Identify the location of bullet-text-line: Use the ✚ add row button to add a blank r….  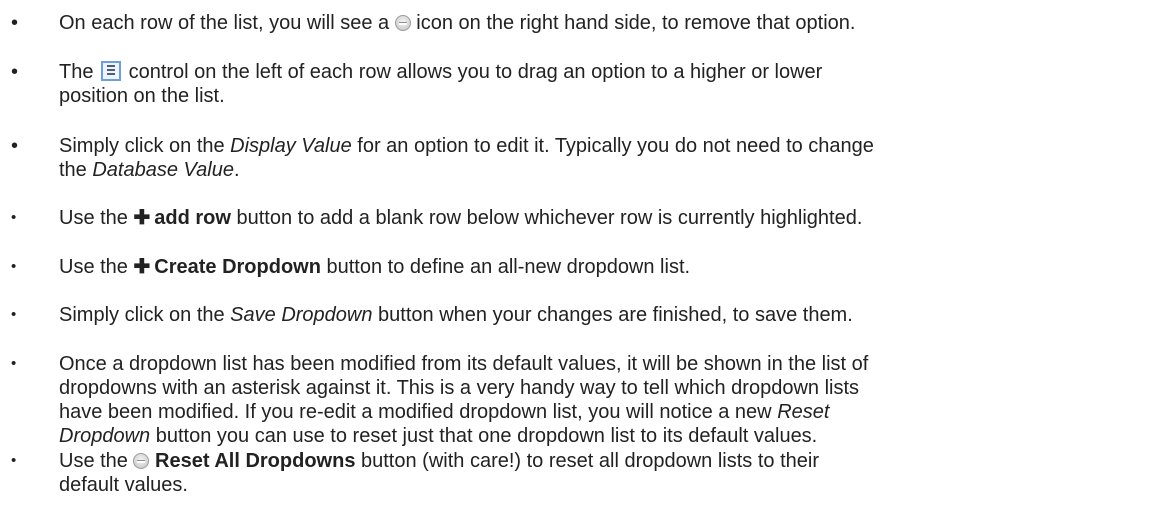
(599, 218).